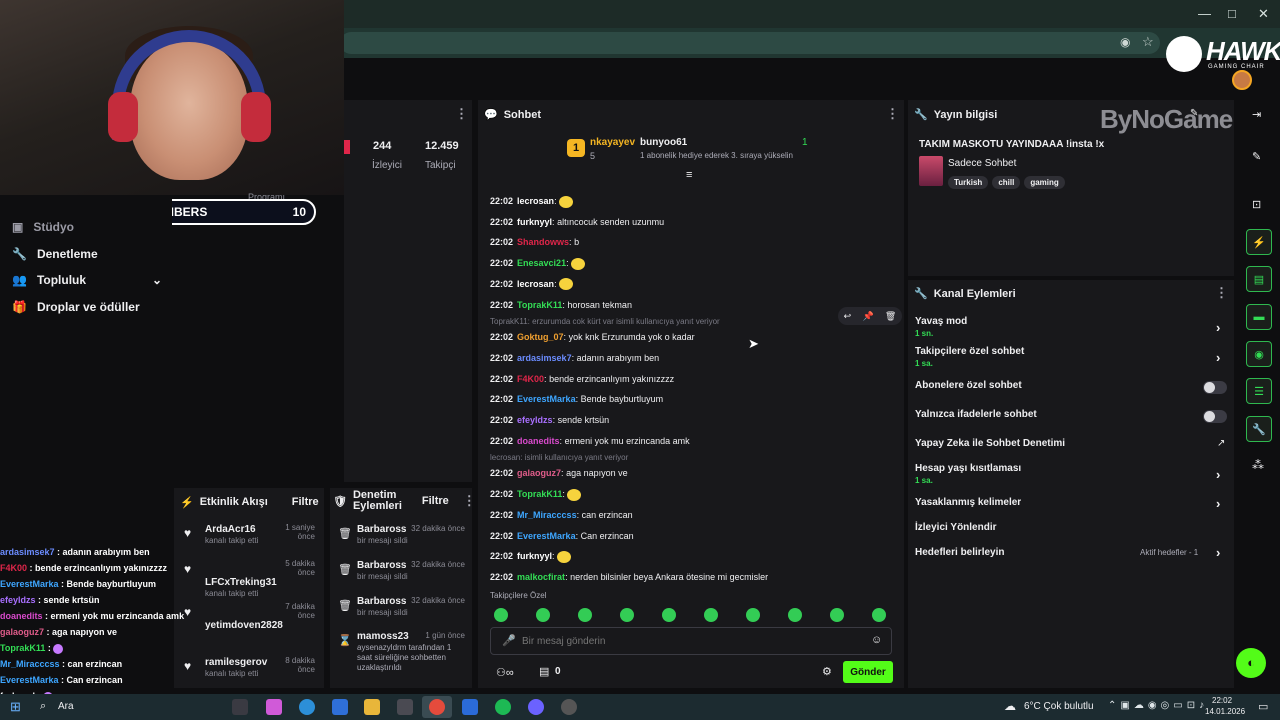  I want to click on chat-message: 22:02 ardasimsek7: adanın arabıyım ben, so click(574, 358).